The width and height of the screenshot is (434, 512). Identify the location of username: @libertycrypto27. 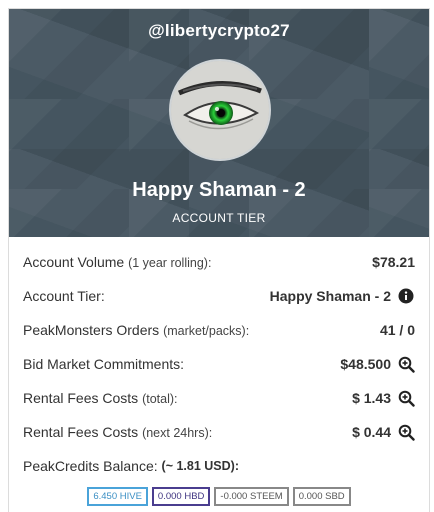
(219, 31).